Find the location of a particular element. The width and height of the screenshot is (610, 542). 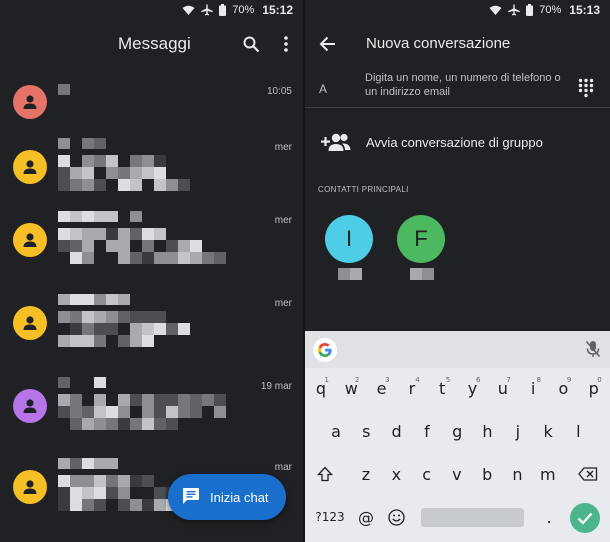

conversation-time: 19 mar is located at coordinates (276, 386).